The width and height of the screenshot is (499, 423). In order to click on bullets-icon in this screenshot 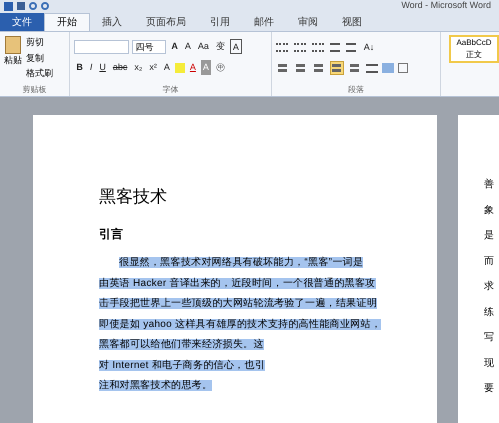, I will do `click(282, 47)`.